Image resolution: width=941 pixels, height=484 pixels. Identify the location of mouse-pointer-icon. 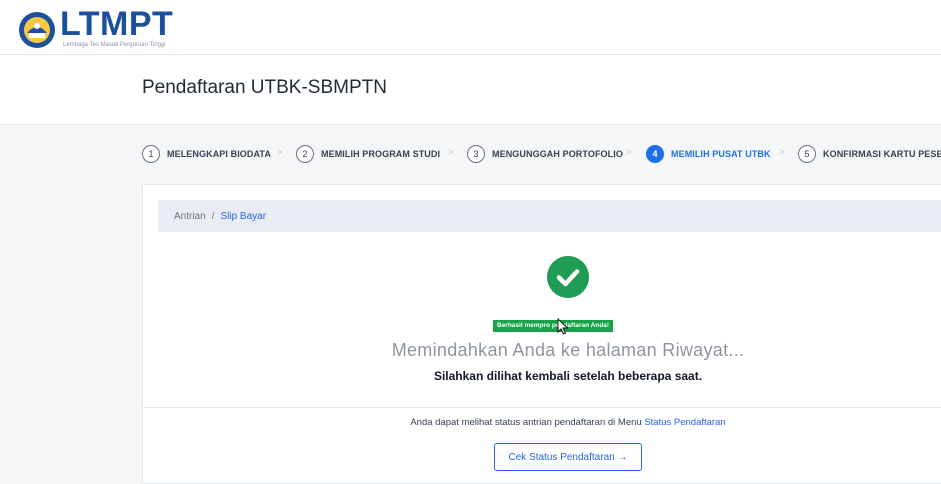
(563, 326).